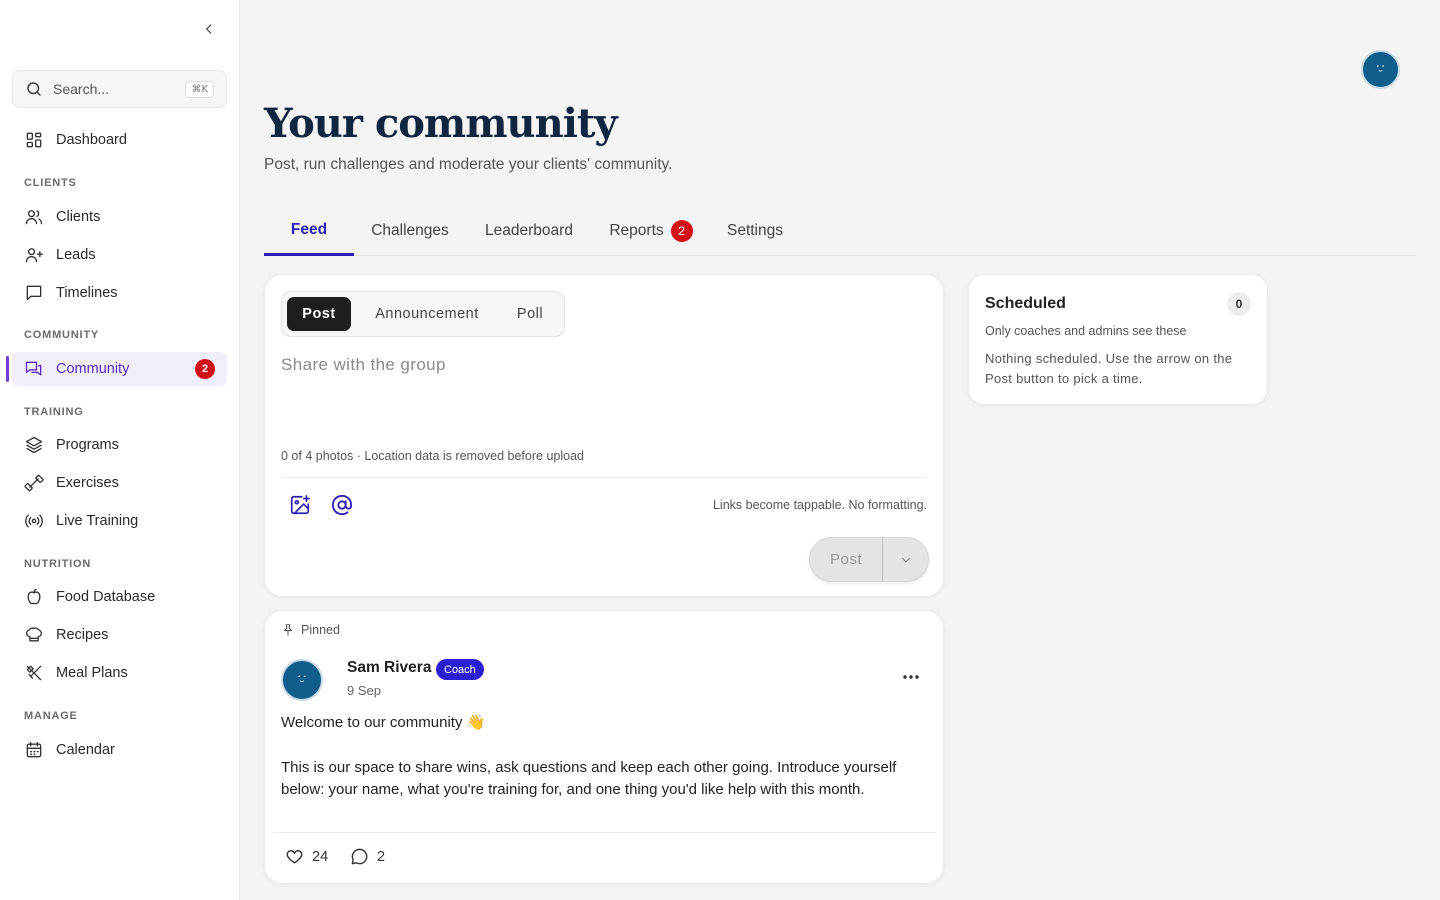  What do you see at coordinates (119, 255) in the screenshot?
I see `sidebar-item-leads: Leads` at bounding box center [119, 255].